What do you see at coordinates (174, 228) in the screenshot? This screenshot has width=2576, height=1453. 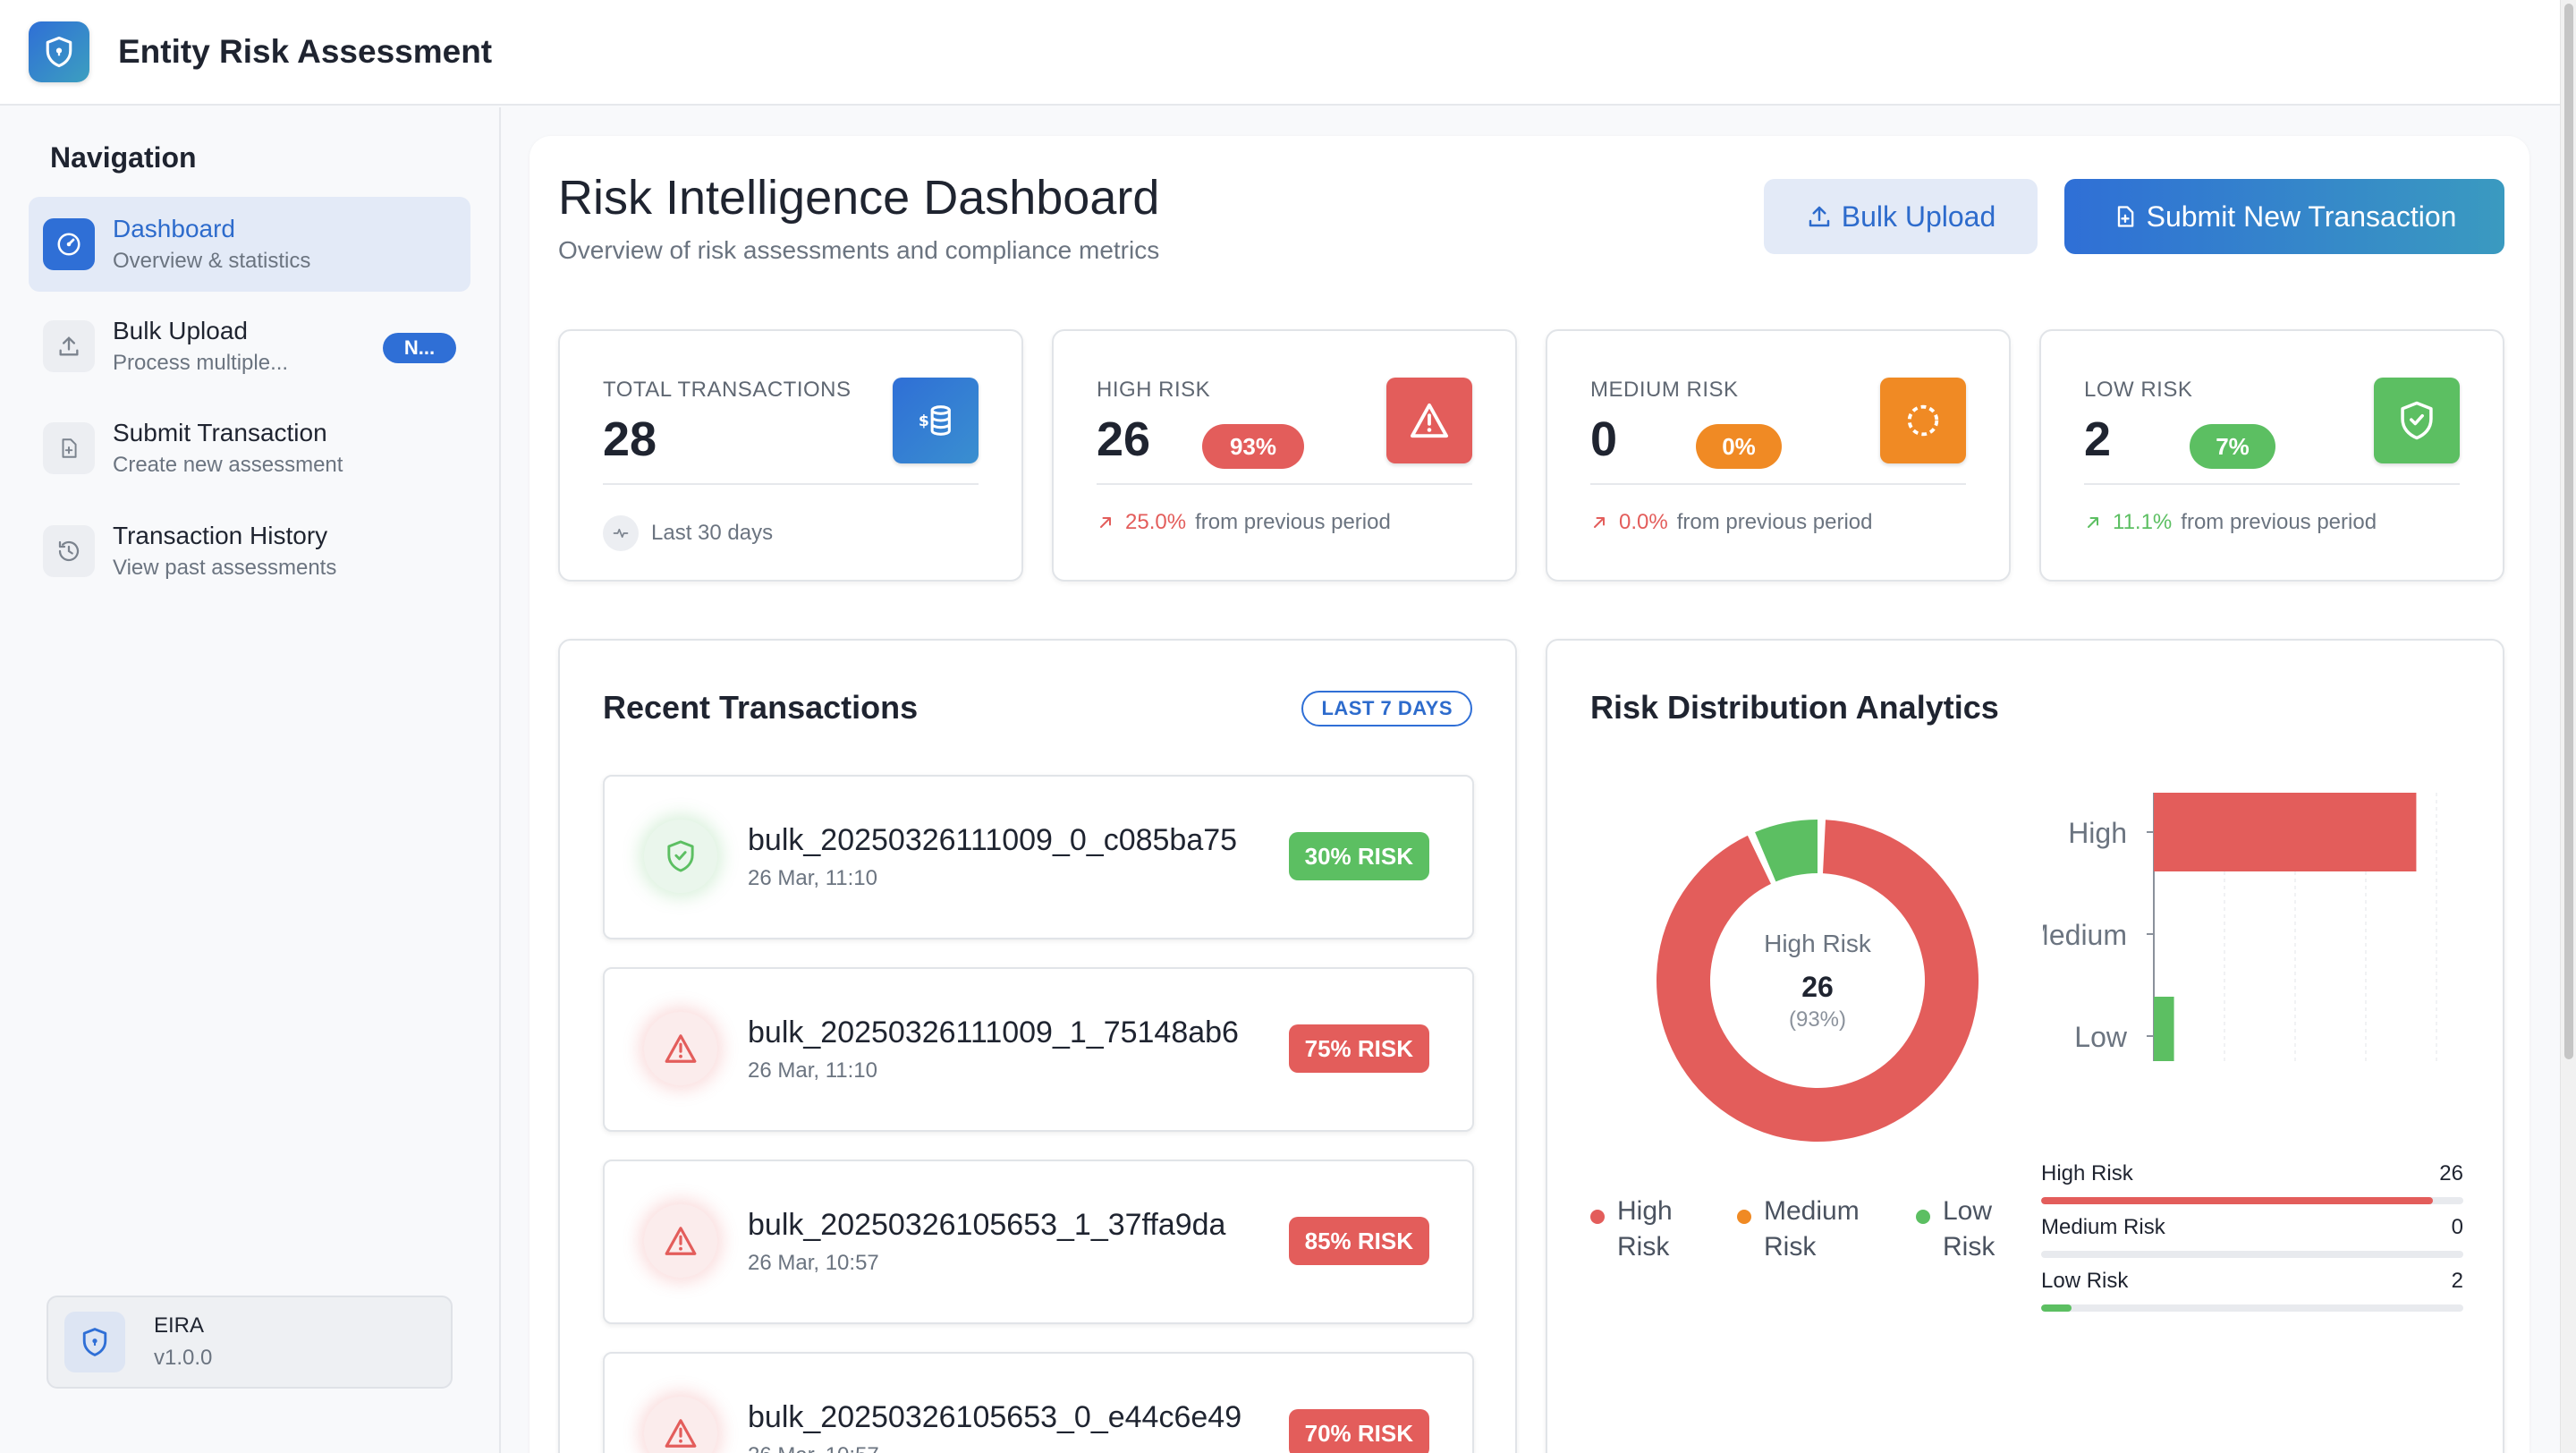 I see `sidebar-item-label: Dashboard` at bounding box center [174, 228].